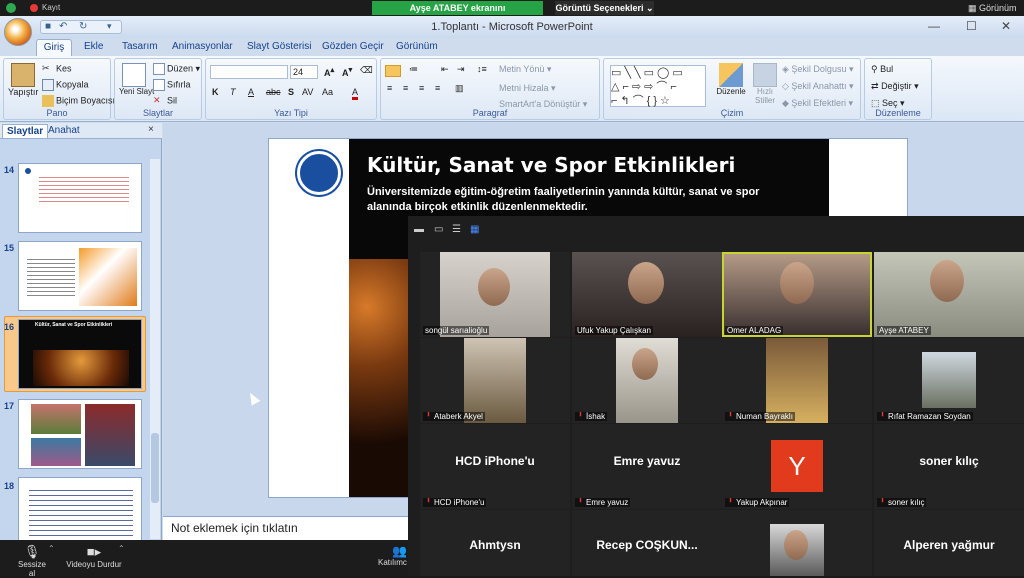 This screenshot has height=578, width=1024. I want to click on participant-tile: songül sarıalioğlu, so click(495, 294).